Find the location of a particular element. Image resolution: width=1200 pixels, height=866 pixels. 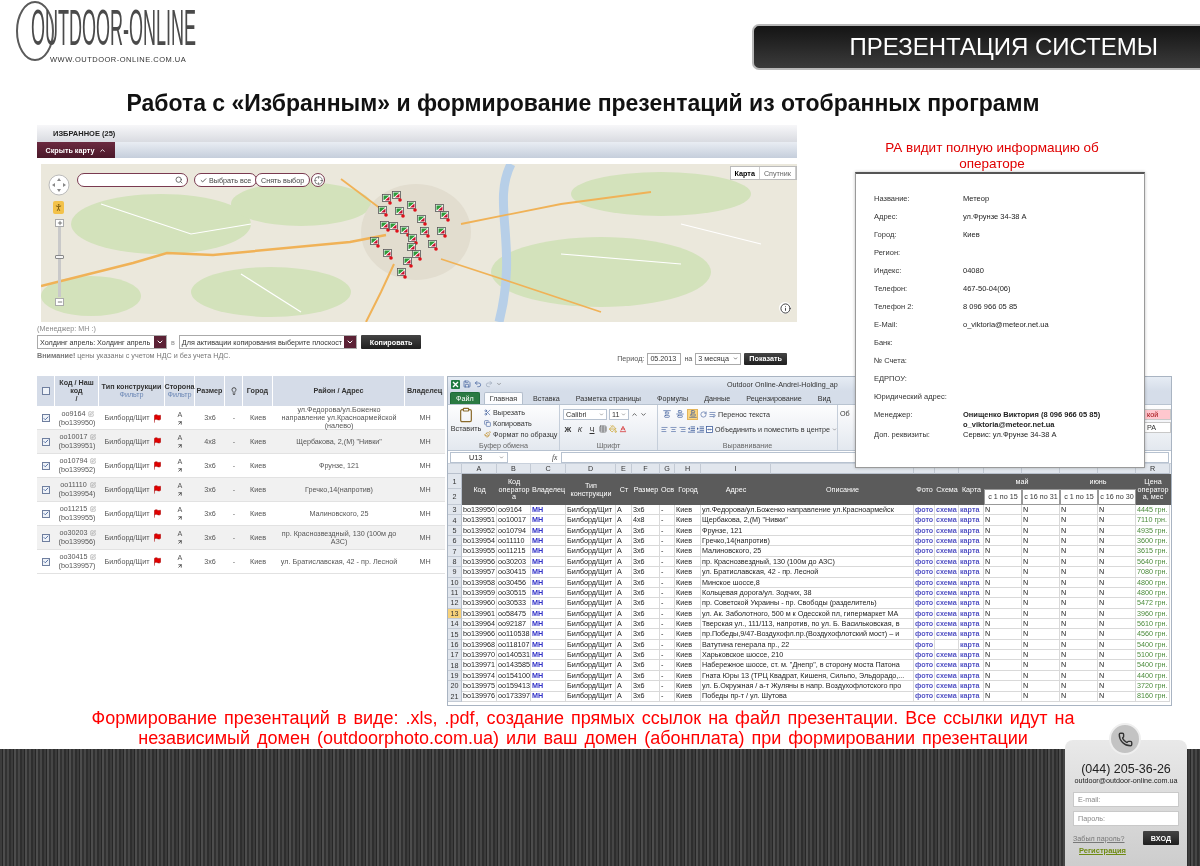

scissors-icon is located at coordinates (487, 412).